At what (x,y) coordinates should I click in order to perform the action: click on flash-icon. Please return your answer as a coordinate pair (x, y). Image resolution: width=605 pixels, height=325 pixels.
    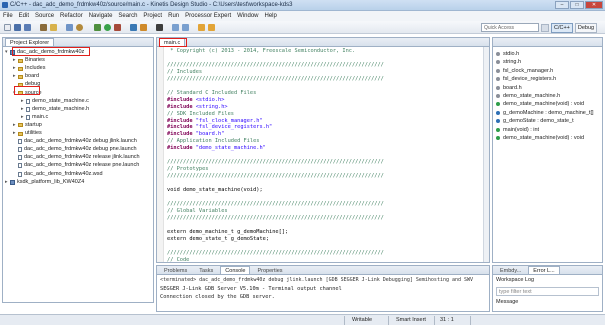
    Looking at the image, I should click on (143, 27).